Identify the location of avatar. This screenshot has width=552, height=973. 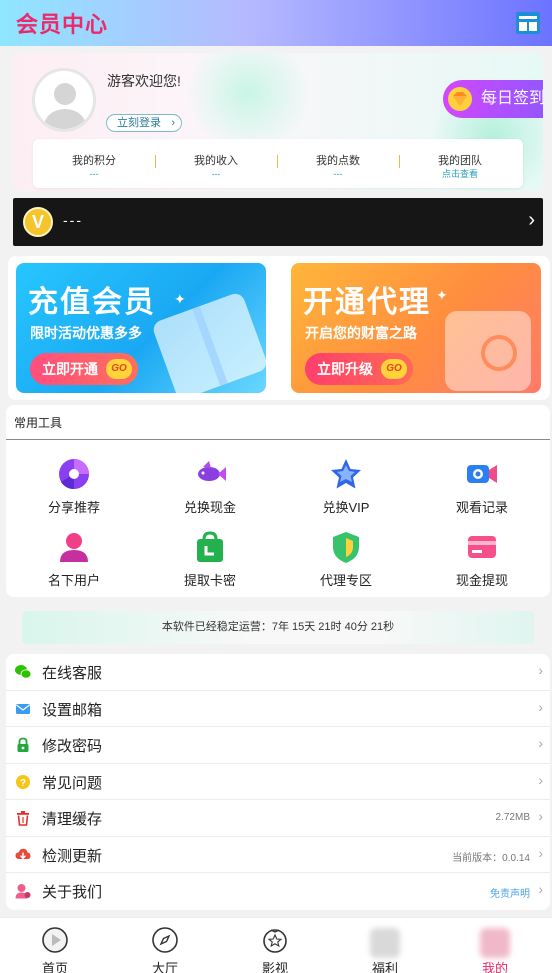
(64, 100).